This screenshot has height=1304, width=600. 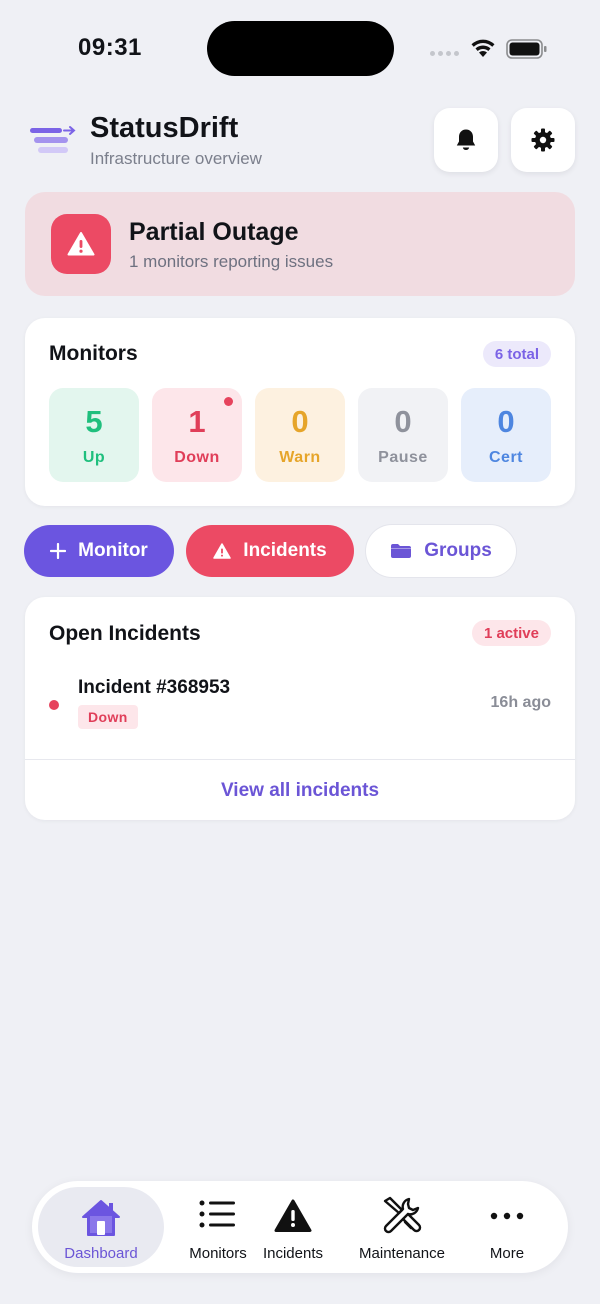 I want to click on home-icon, so click(x=101, y=1218).